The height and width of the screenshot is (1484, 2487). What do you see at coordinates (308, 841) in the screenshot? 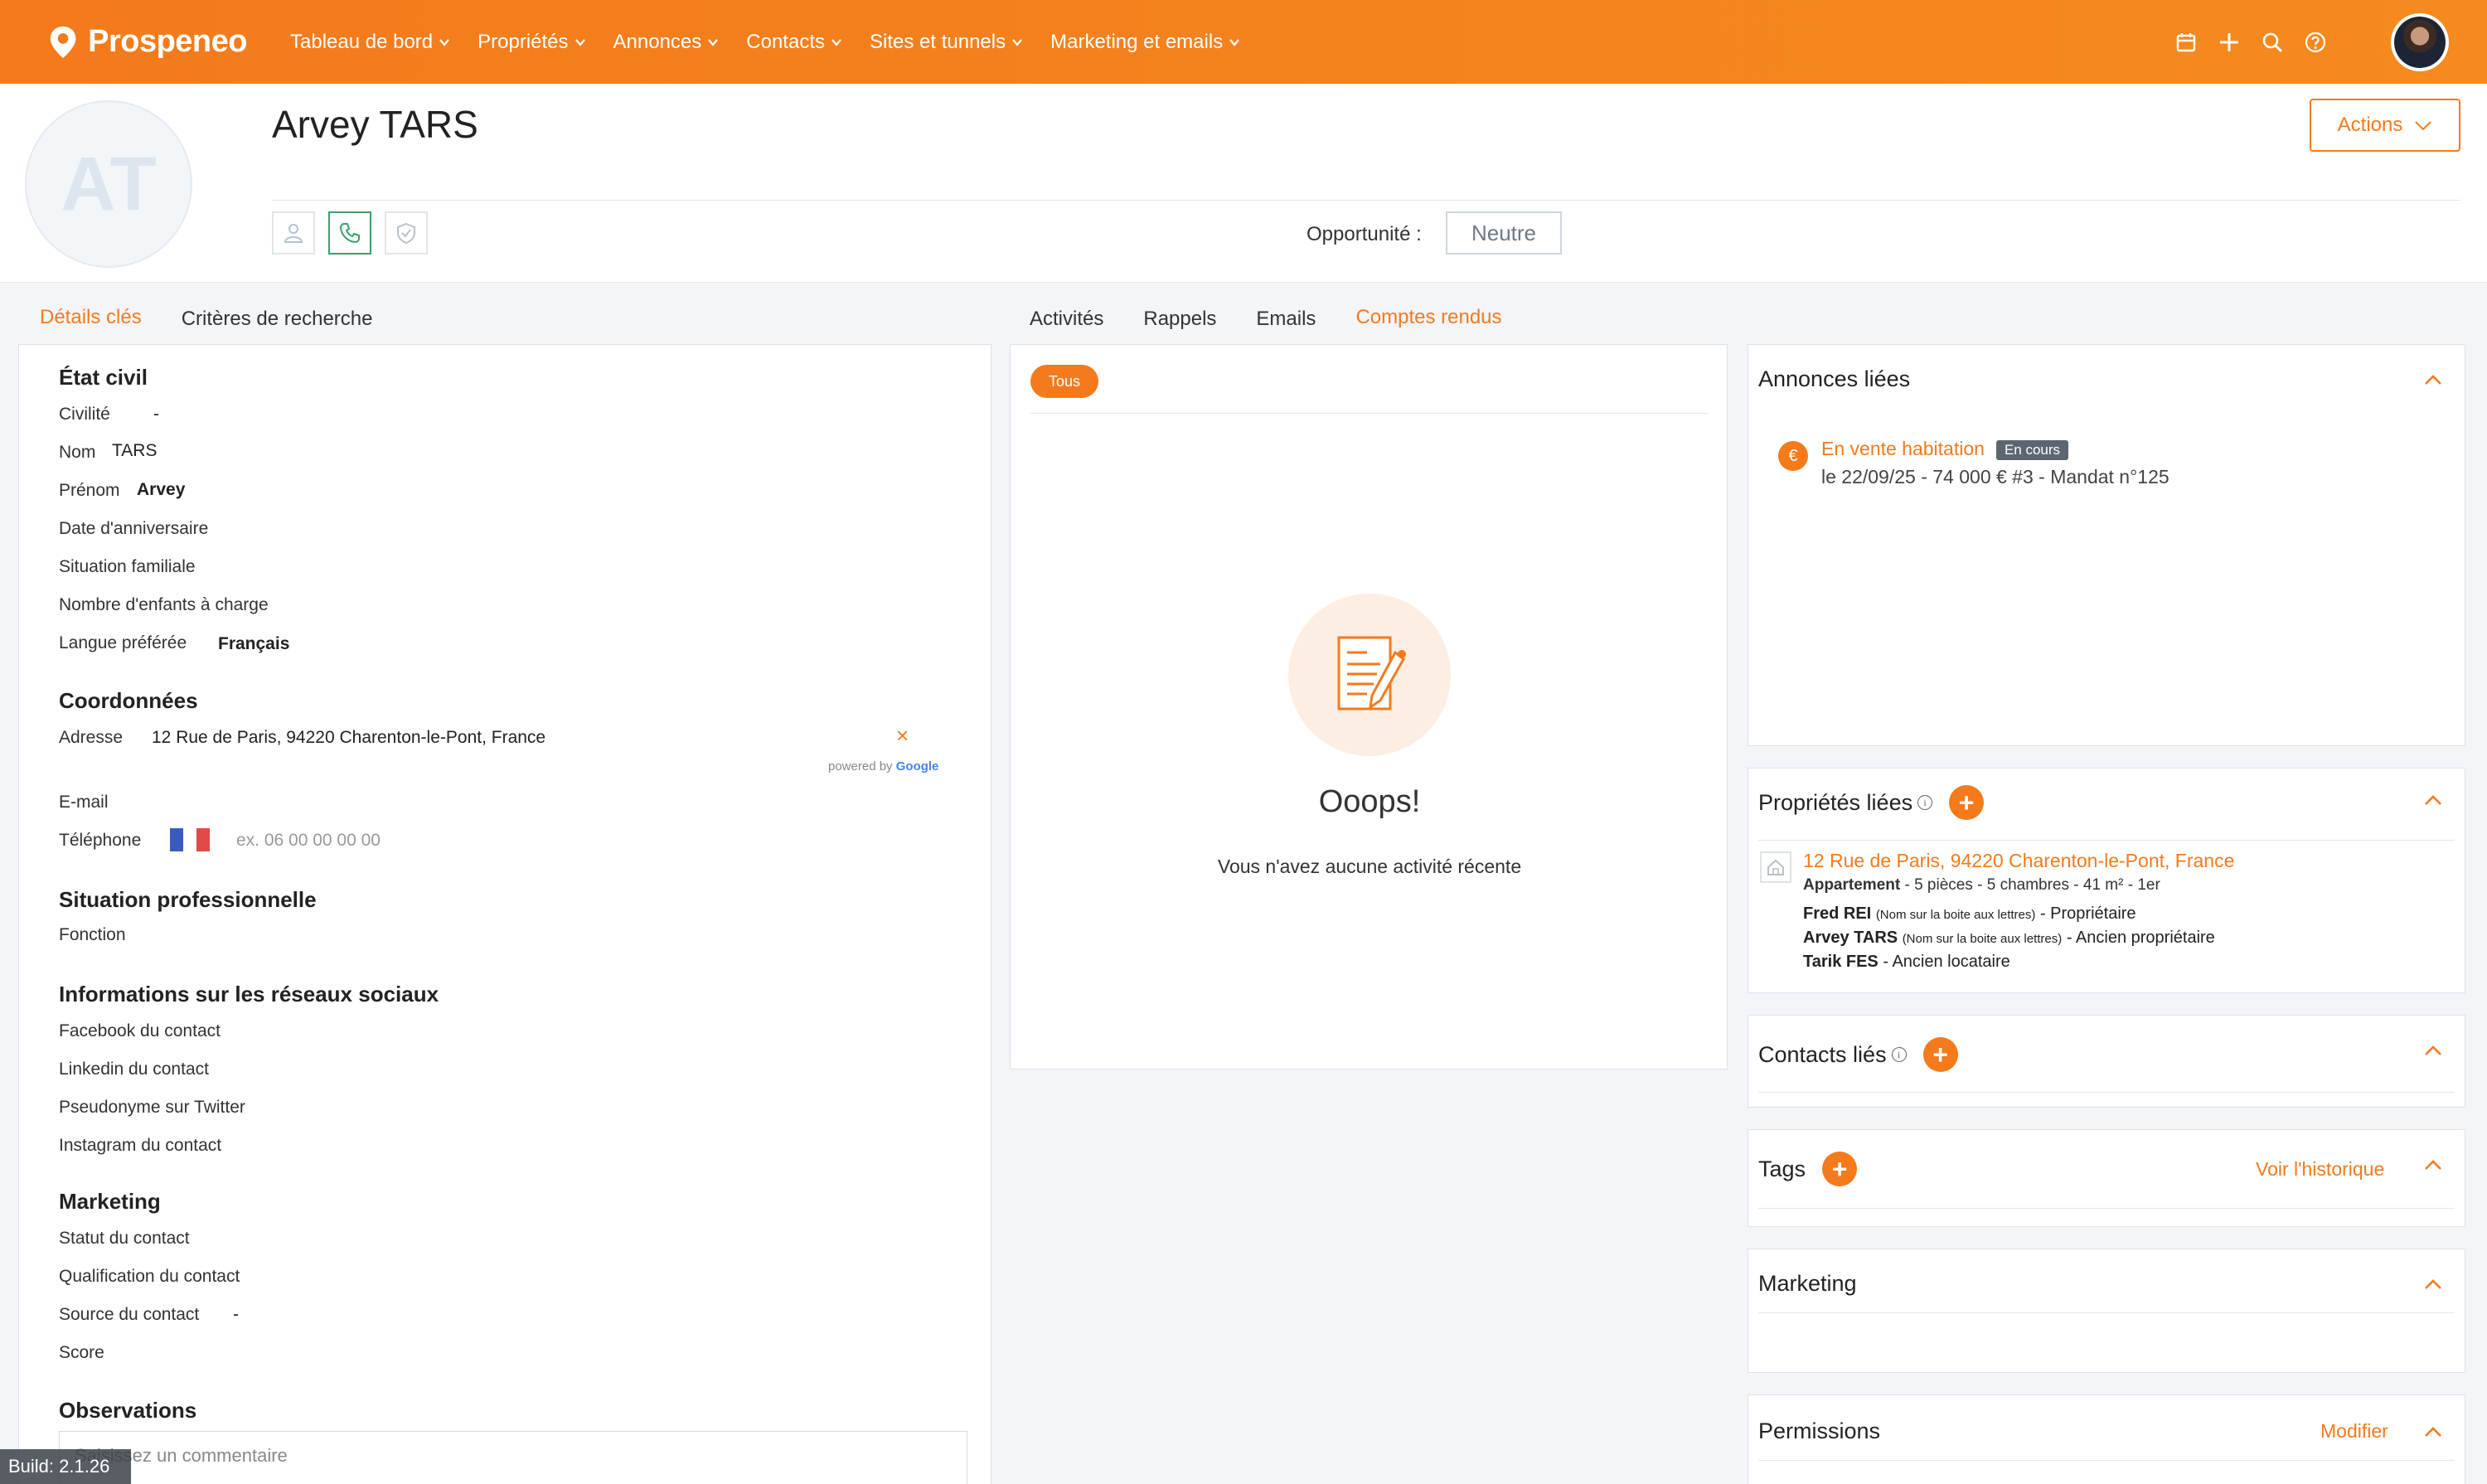
I see `phone-input: ex. 06 00 00 00 00` at bounding box center [308, 841].